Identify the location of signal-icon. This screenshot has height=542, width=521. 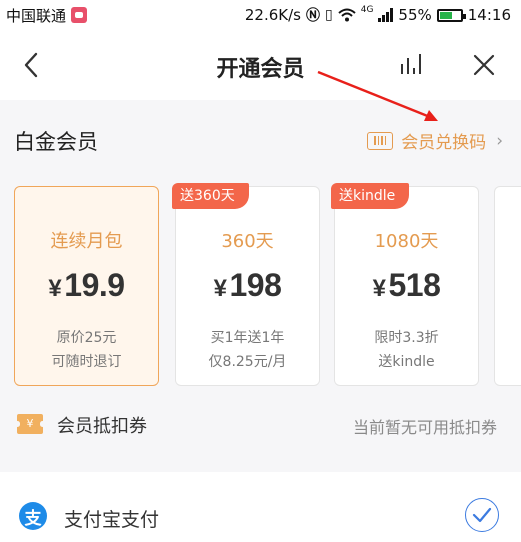
(386, 15).